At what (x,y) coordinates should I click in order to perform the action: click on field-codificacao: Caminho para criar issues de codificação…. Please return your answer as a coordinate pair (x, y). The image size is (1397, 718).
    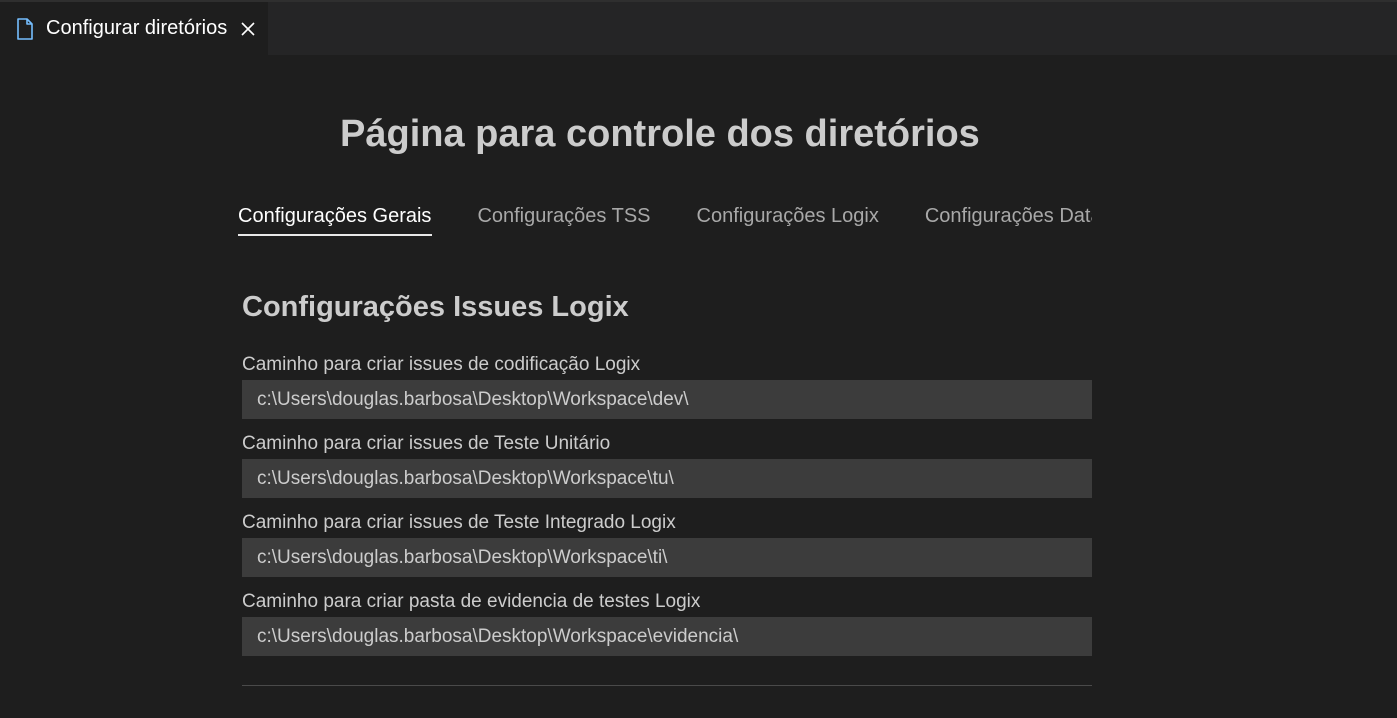
    Looking at the image, I should click on (667, 386).